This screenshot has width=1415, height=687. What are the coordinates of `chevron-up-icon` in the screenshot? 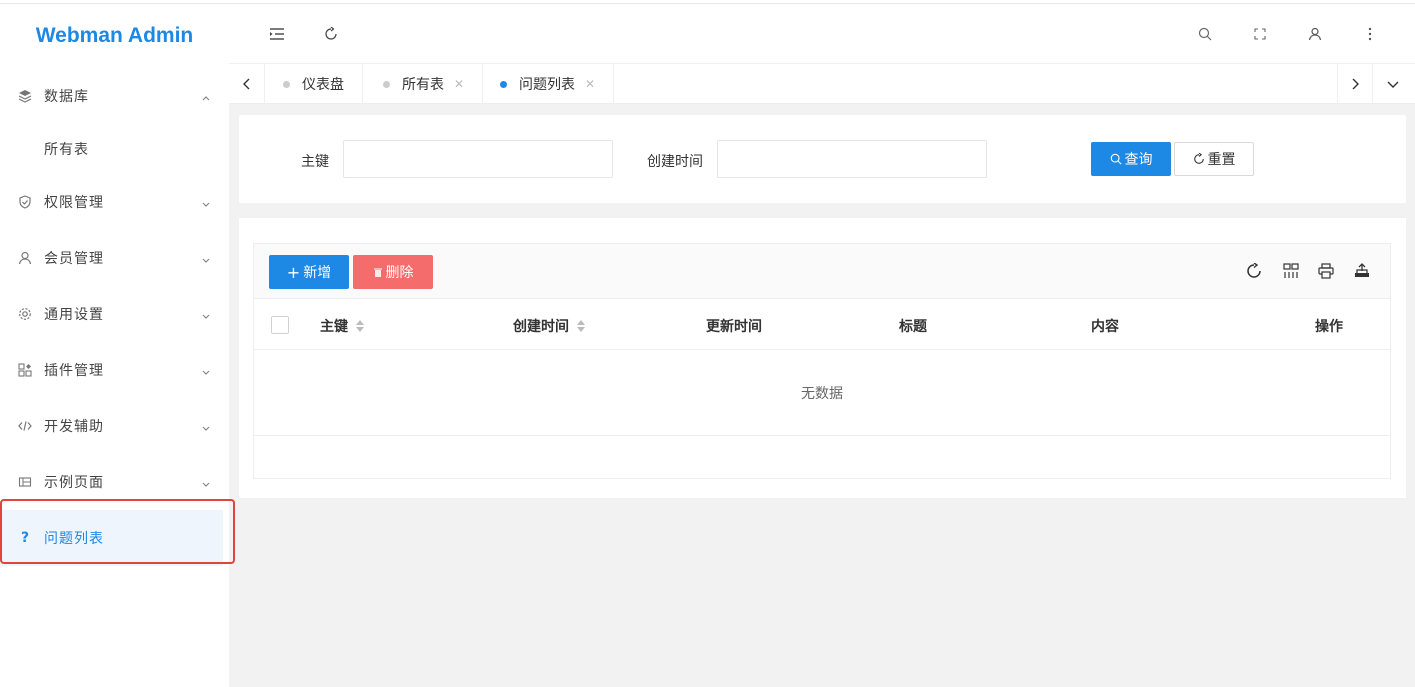 It's located at (206, 96).